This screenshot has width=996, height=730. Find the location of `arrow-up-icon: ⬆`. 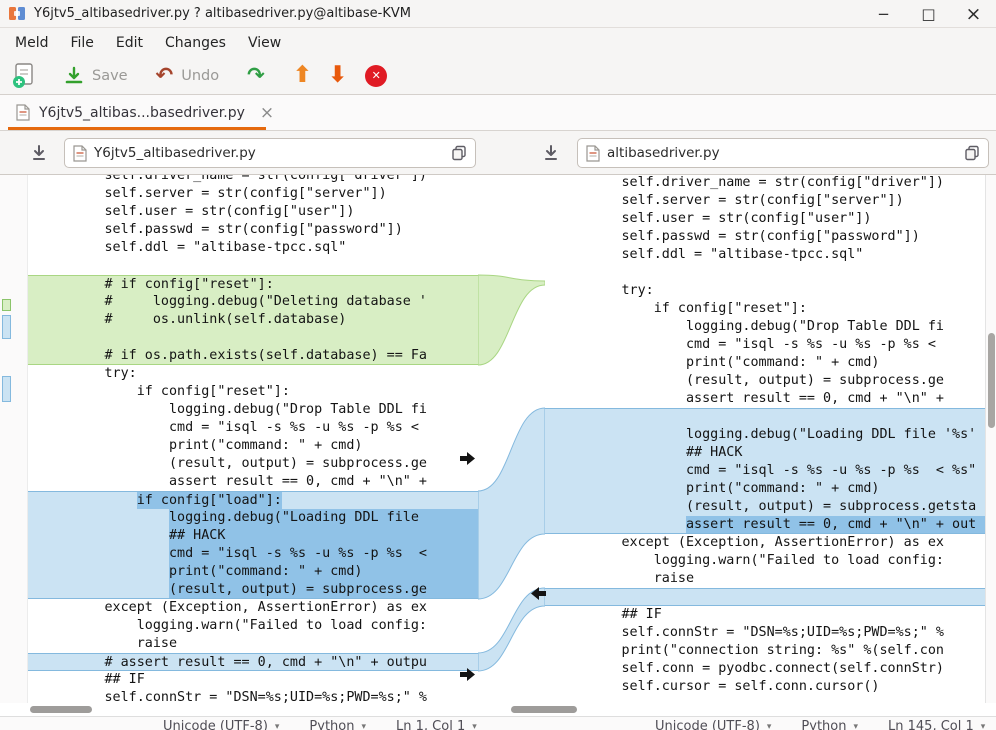

arrow-up-icon: ⬆ is located at coordinates (302, 75).